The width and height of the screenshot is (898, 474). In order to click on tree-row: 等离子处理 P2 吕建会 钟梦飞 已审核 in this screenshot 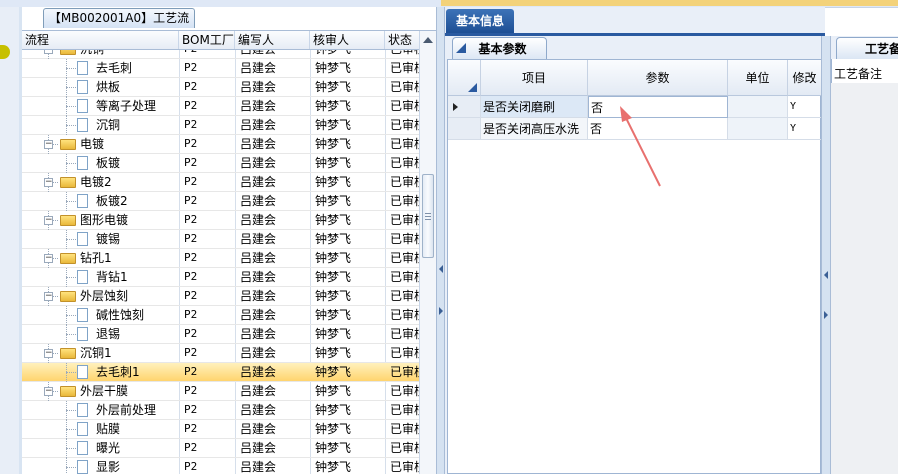, I will do `click(220, 106)`.